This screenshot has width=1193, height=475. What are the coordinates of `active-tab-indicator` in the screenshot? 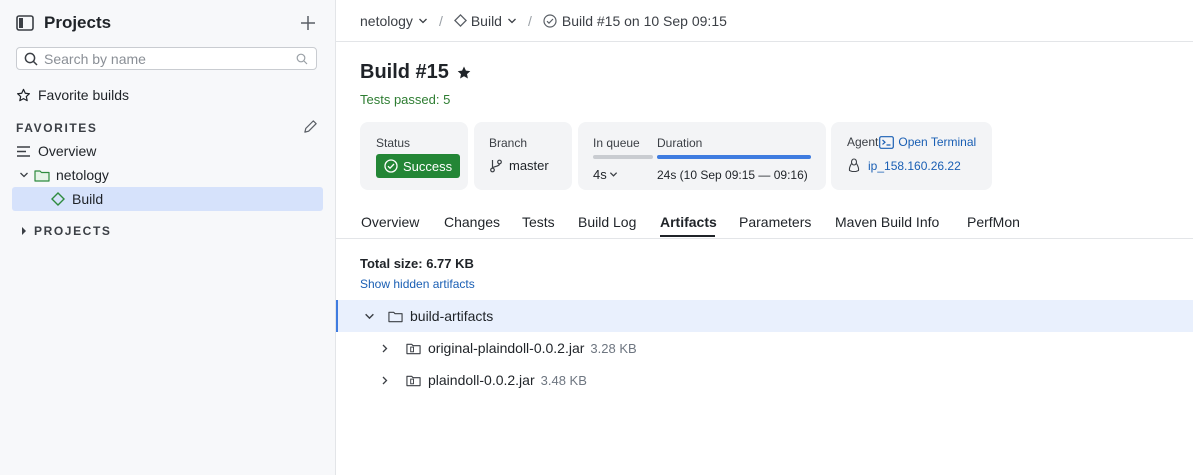 It's located at (687, 236).